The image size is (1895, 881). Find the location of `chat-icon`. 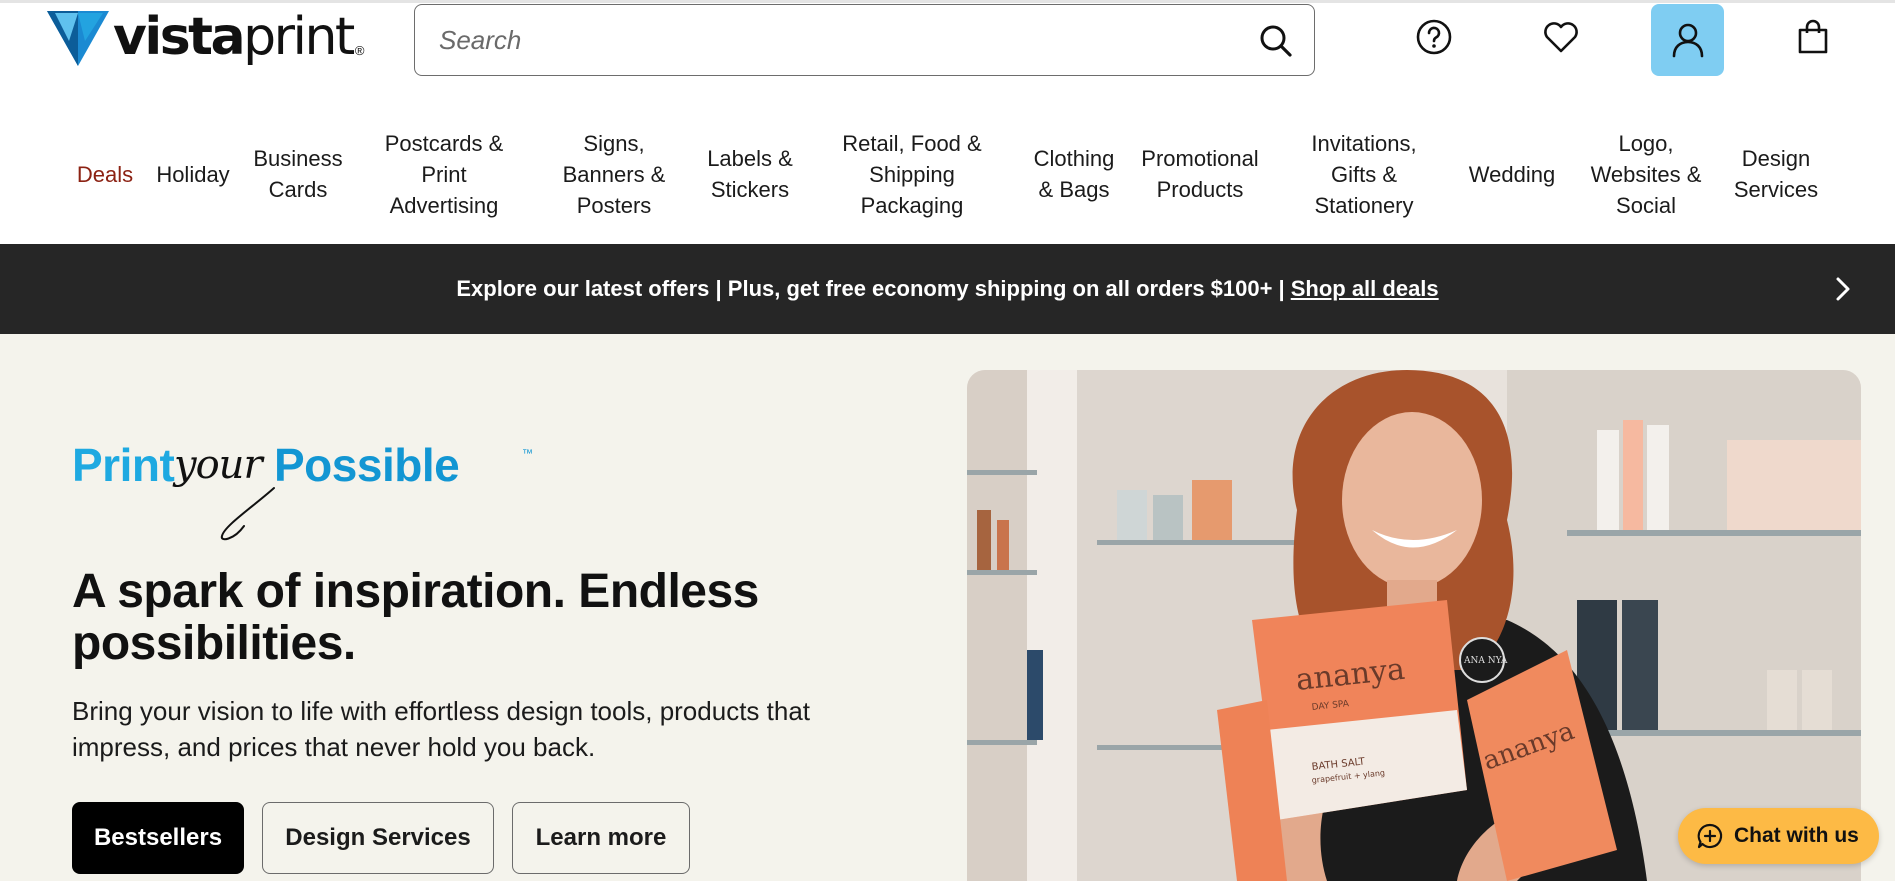

chat-icon is located at coordinates (1710, 836).